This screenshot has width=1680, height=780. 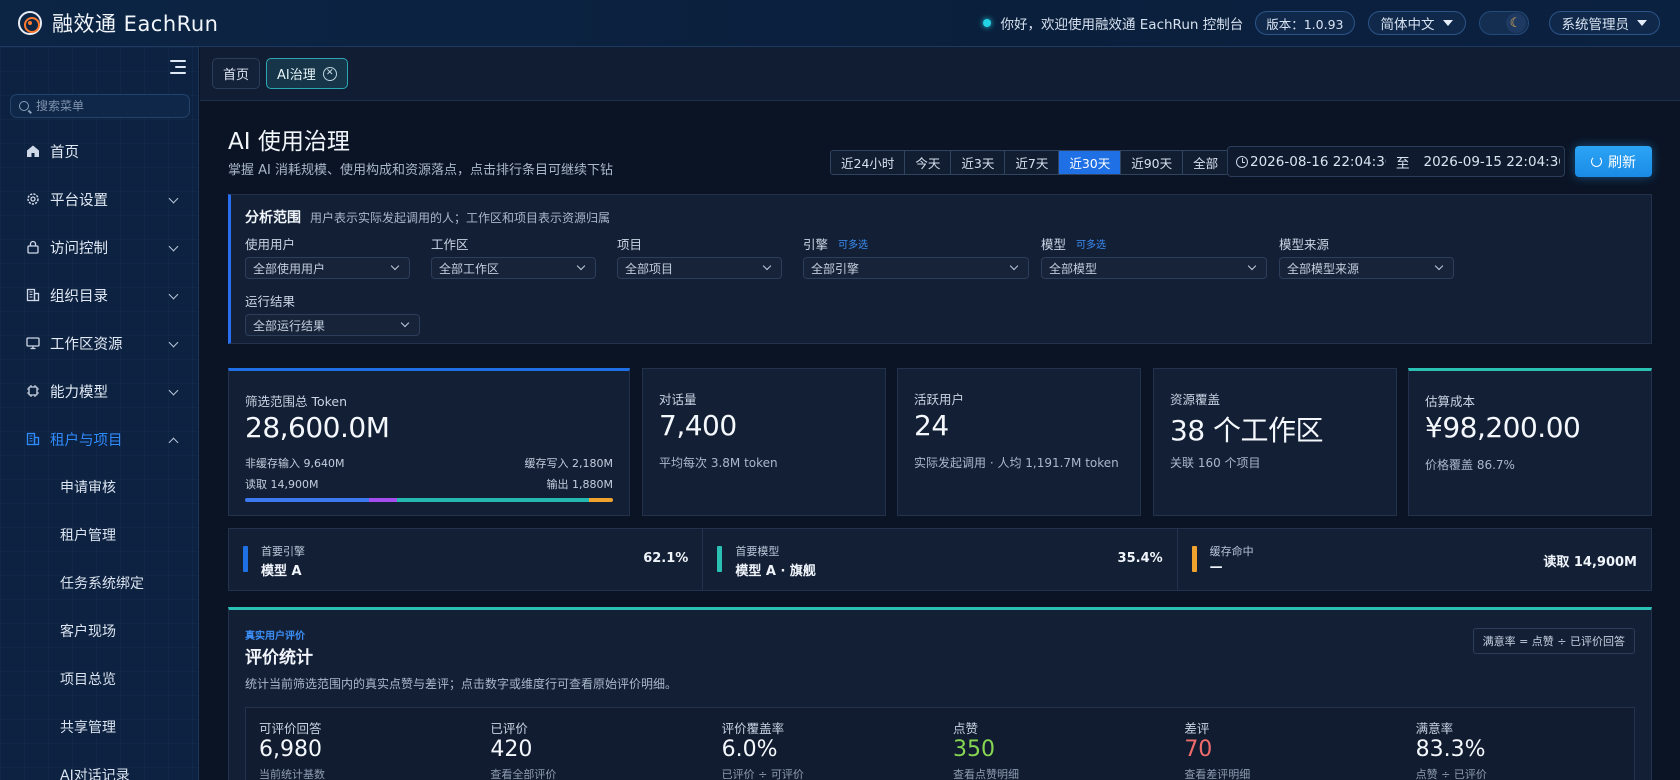 I want to click on sidebar-subitem-customer-site: 客户现场, so click(x=99, y=631).